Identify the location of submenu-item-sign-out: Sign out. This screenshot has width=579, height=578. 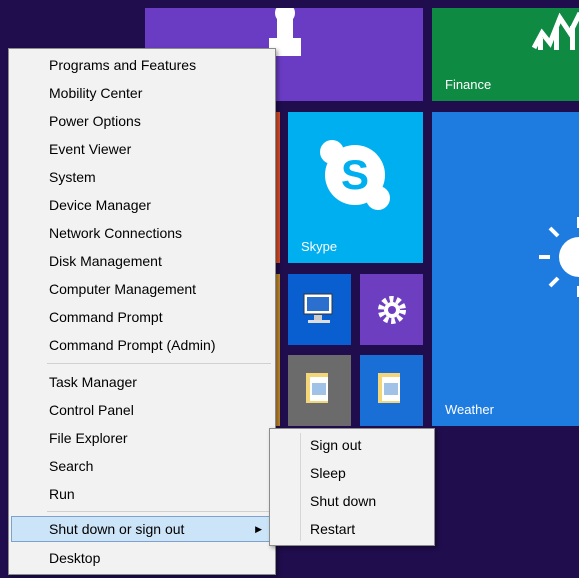
(352, 445).